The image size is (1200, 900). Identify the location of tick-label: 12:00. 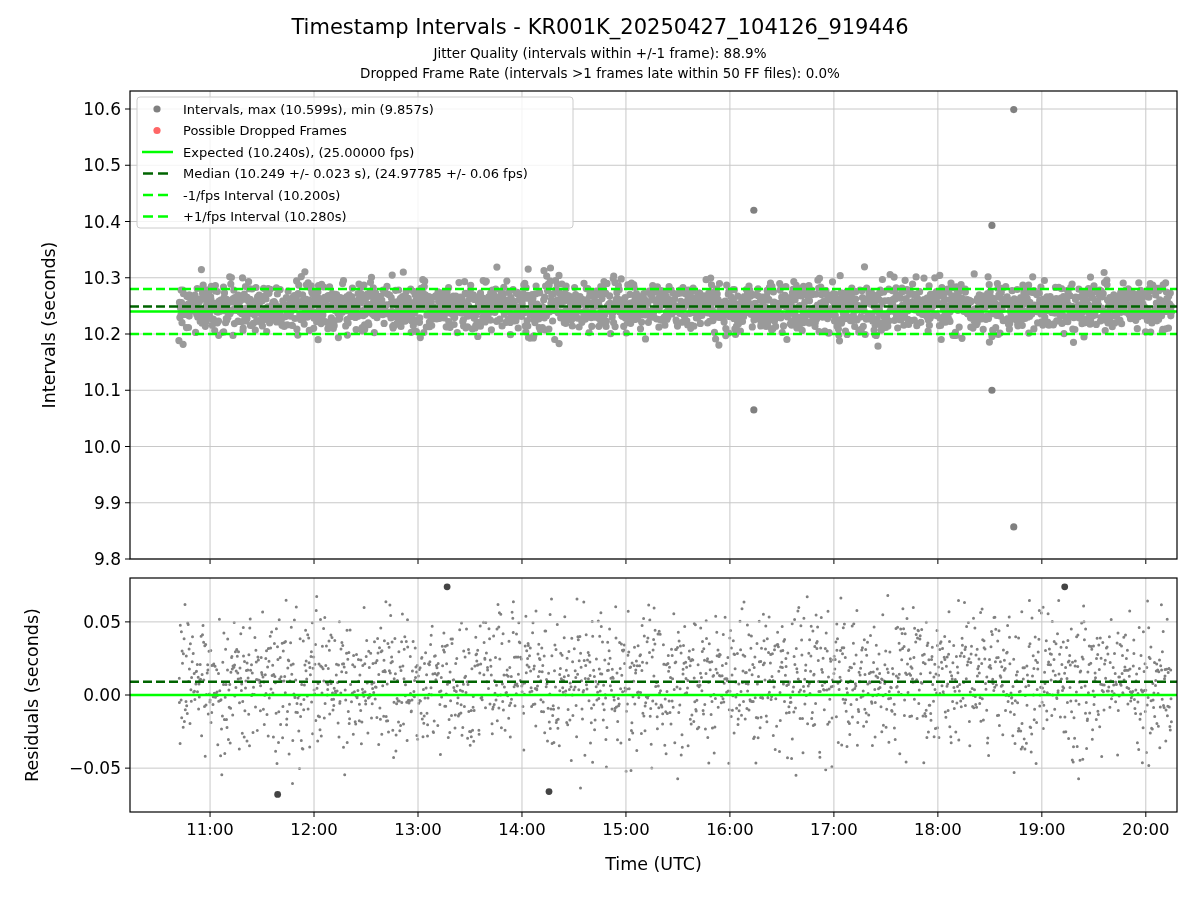
(314, 829).